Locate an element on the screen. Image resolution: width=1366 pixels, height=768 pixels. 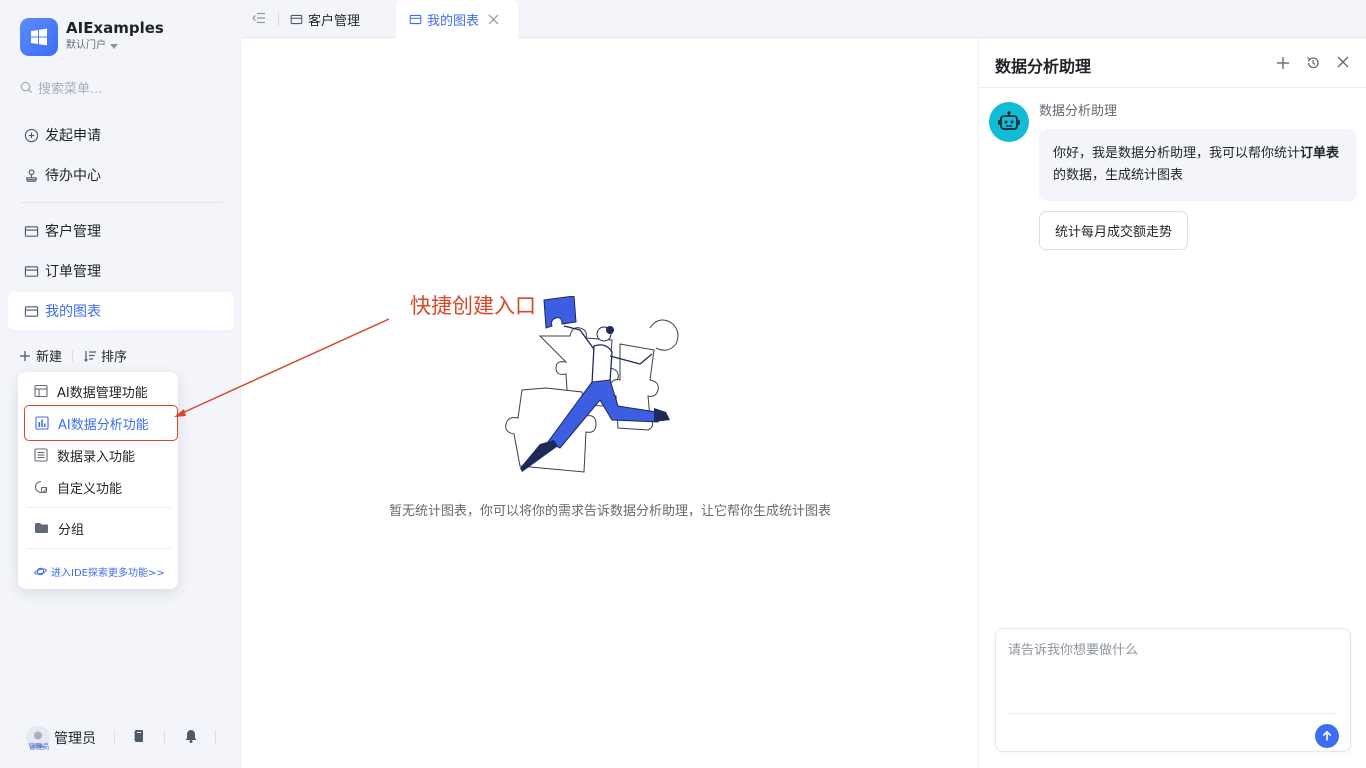
sidebar-footer: 管理员 管理员 is located at coordinates (121, 743).